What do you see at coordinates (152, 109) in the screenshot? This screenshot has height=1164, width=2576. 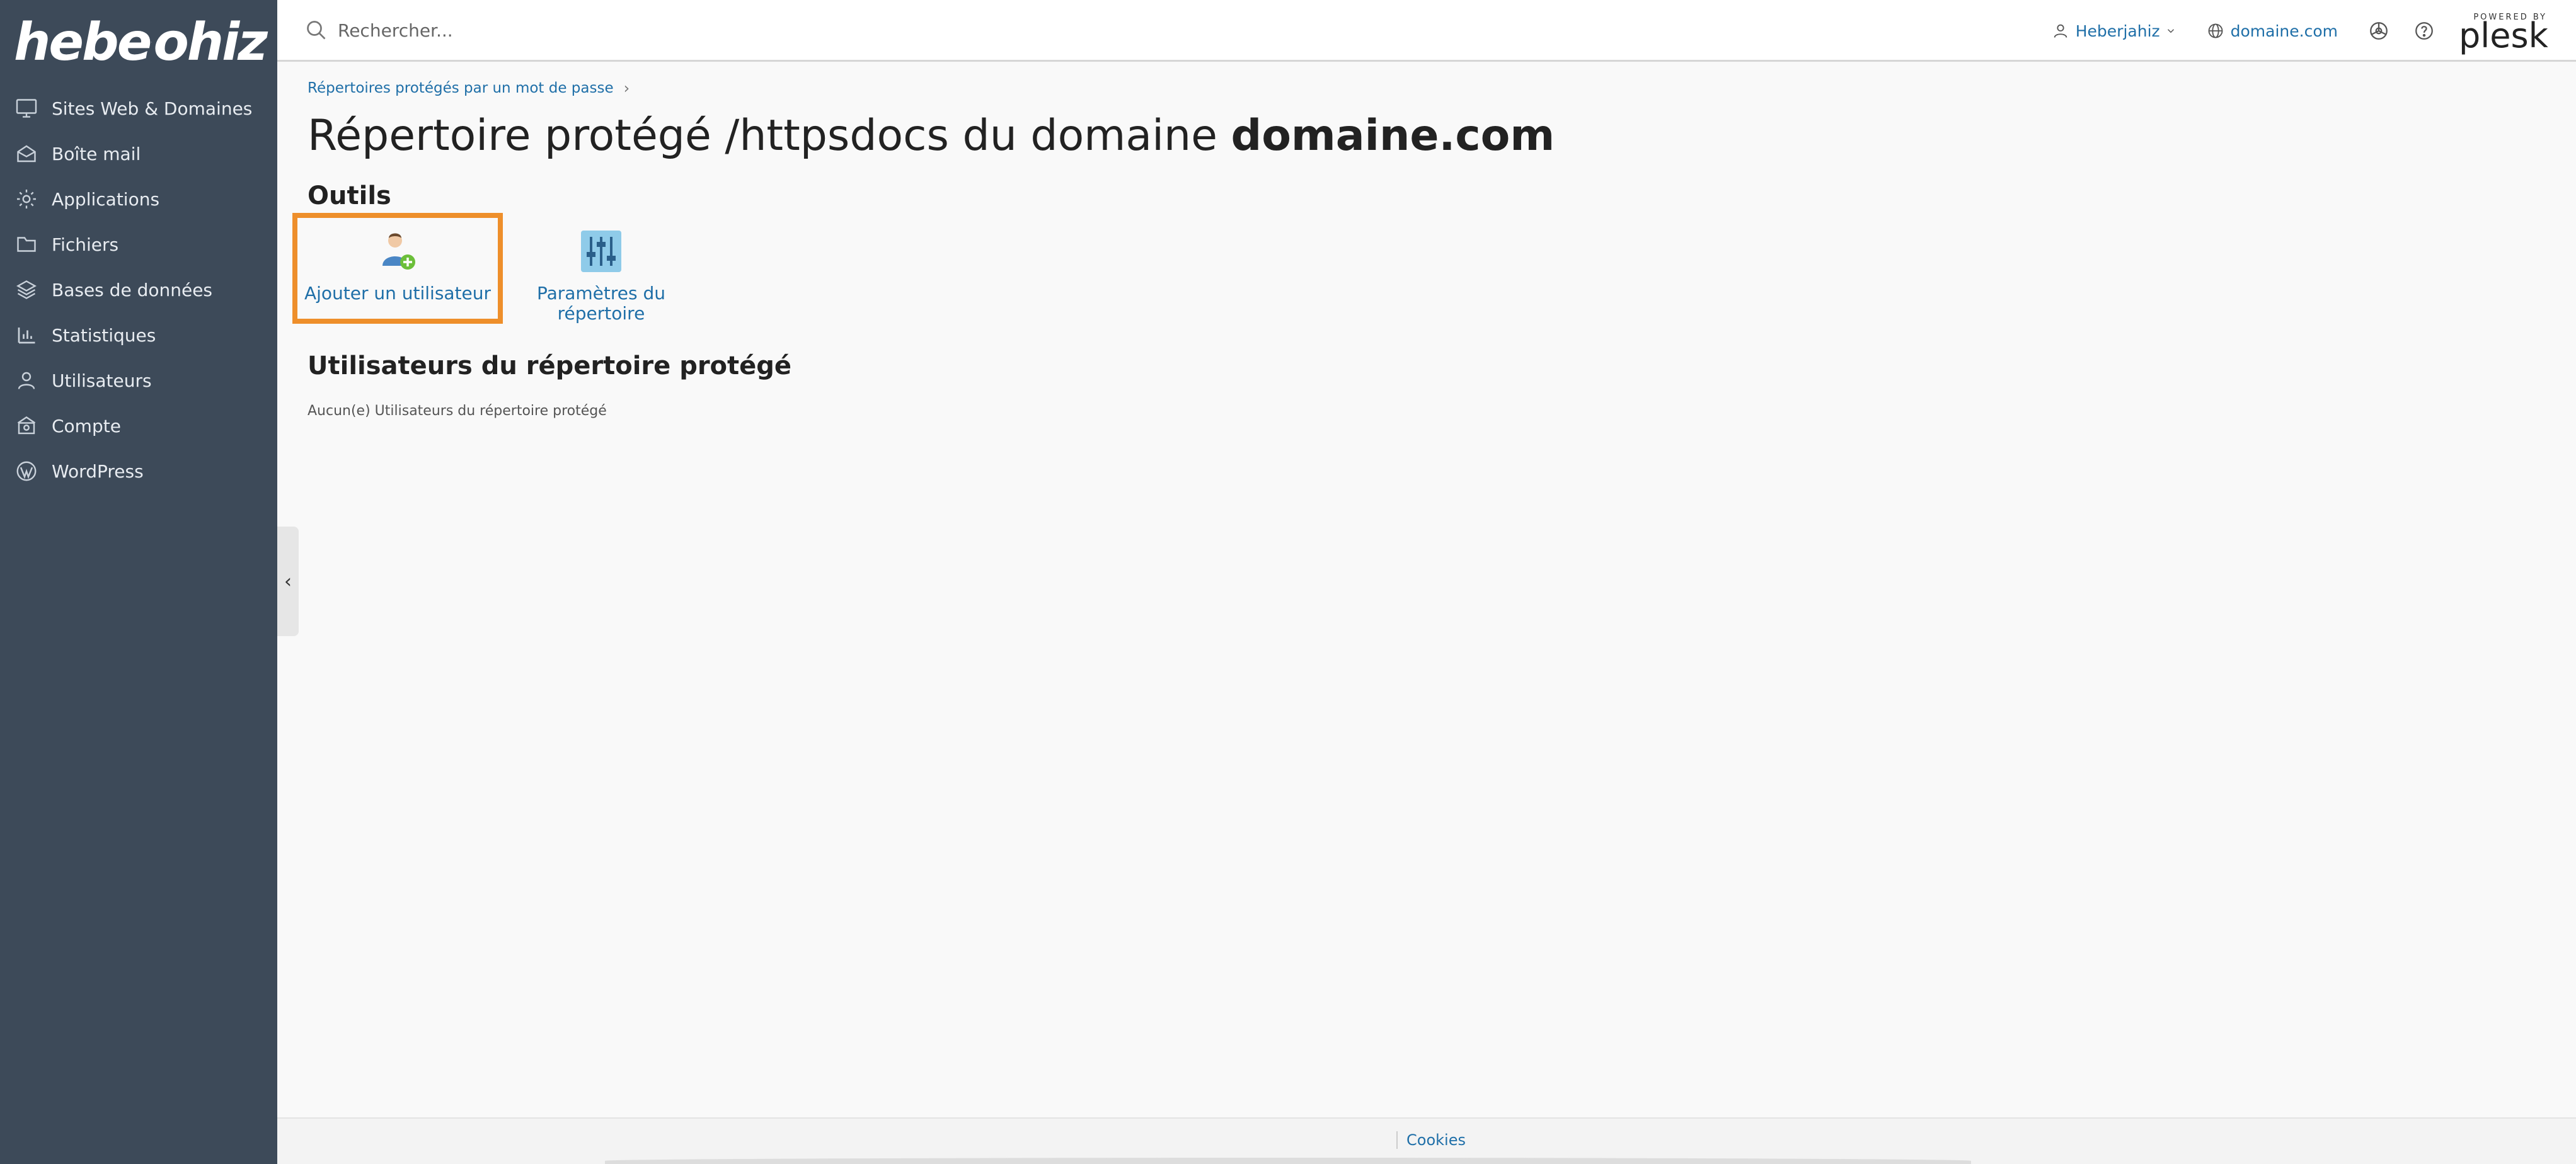 I see `sidebar-item-label: Sites Web & Domaines` at bounding box center [152, 109].